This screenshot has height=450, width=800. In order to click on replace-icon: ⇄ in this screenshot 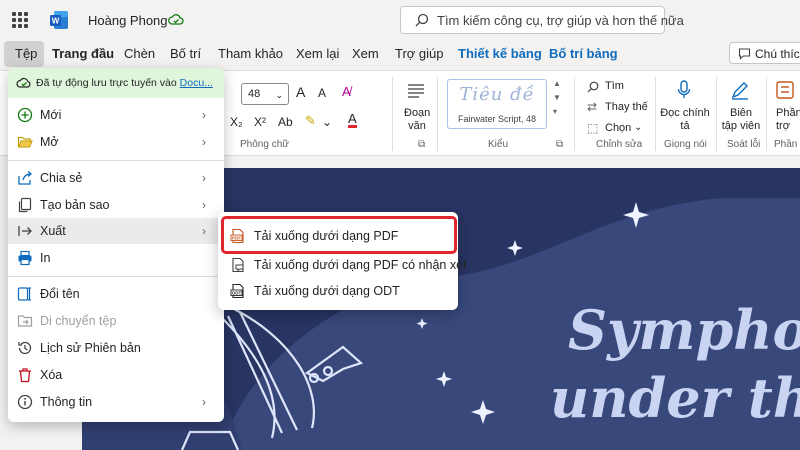, I will do `click(592, 107)`.